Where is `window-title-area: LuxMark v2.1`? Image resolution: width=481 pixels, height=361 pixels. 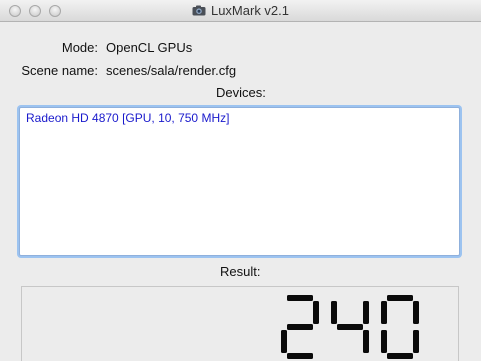 window-title-area: LuxMark v2.1 is located at coordinates (240, 10).